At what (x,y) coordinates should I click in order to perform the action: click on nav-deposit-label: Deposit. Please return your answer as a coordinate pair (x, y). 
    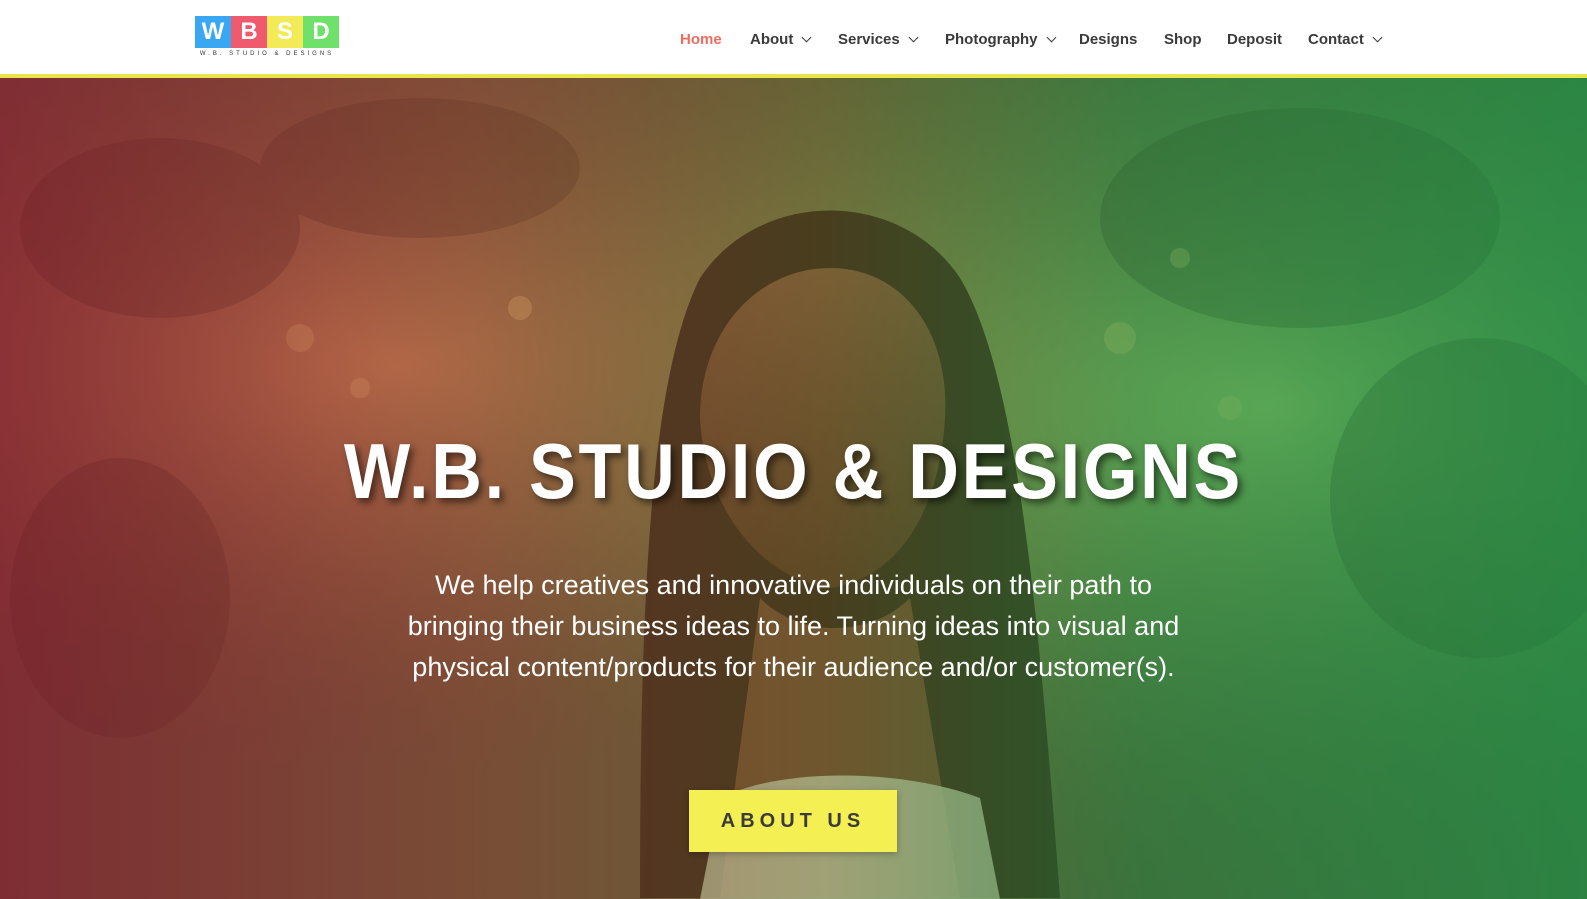
    Looking at the image, I should click on (1255, 39).